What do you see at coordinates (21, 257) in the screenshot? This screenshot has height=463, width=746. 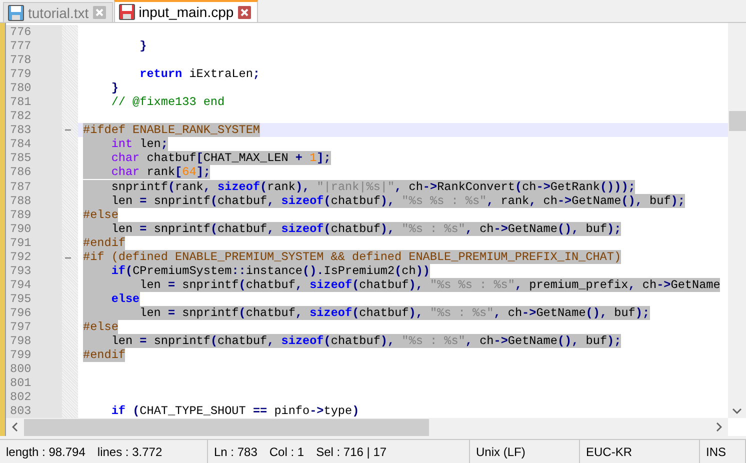 I see `line-number: 792` at bounding box center [21, 257].